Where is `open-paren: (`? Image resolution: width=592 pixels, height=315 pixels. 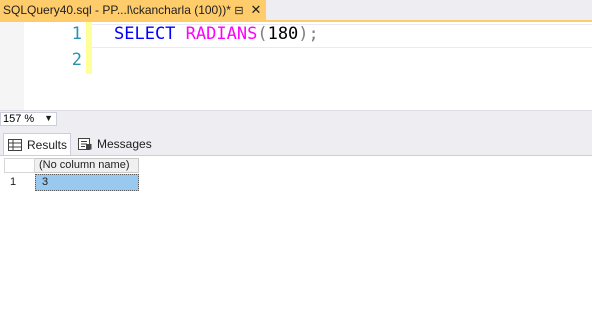 open-paren: ( is located at coordinates (262, 34).